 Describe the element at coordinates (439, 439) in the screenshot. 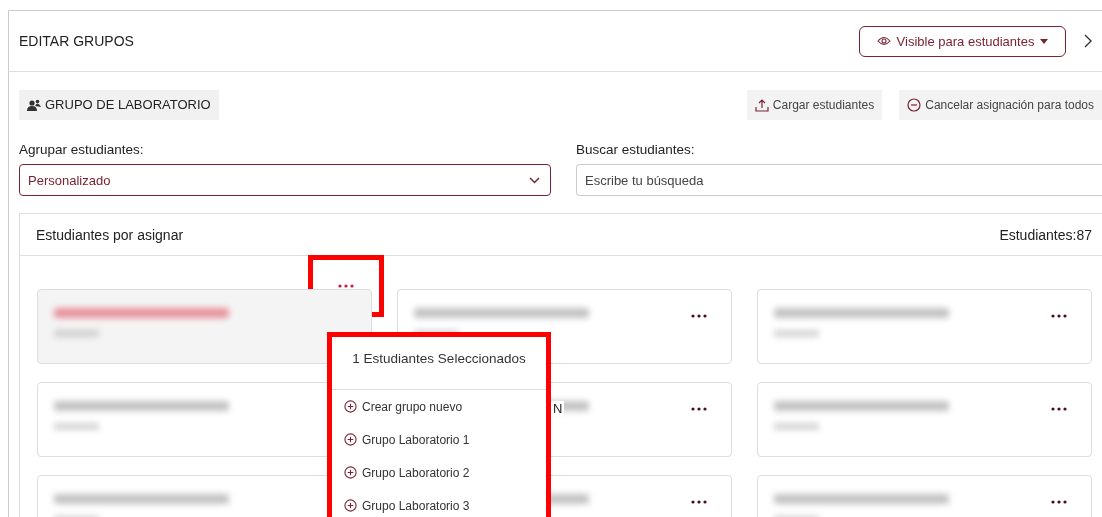

I see `menu-item: Grupo Laboratorio 1` at that location.